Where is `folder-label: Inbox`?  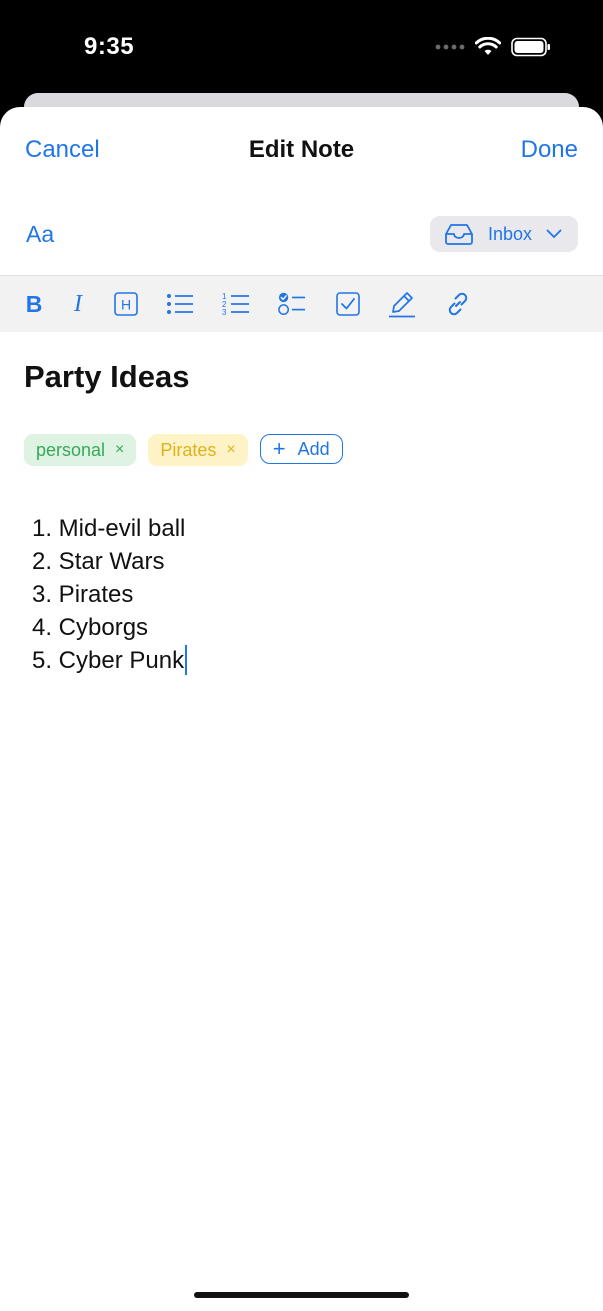 folder-label: Inbox is located at coordinates (510, 233).